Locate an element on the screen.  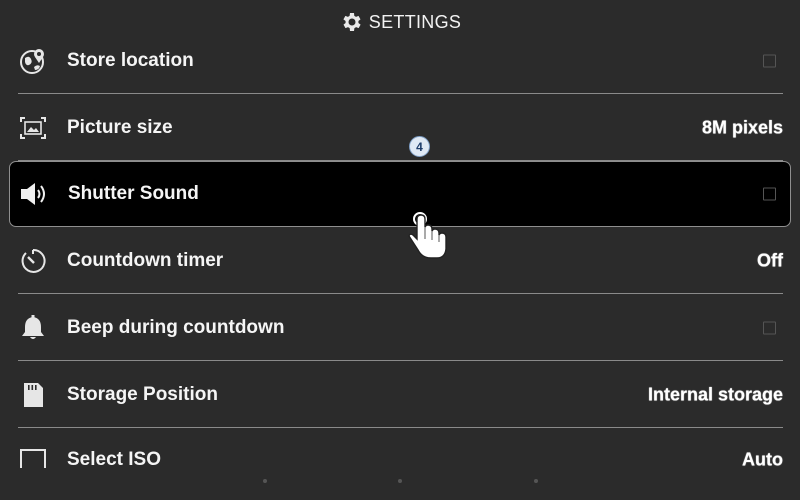
setting-beep-during-countdown: Beep during countdown is located at coordinates (400, 327).